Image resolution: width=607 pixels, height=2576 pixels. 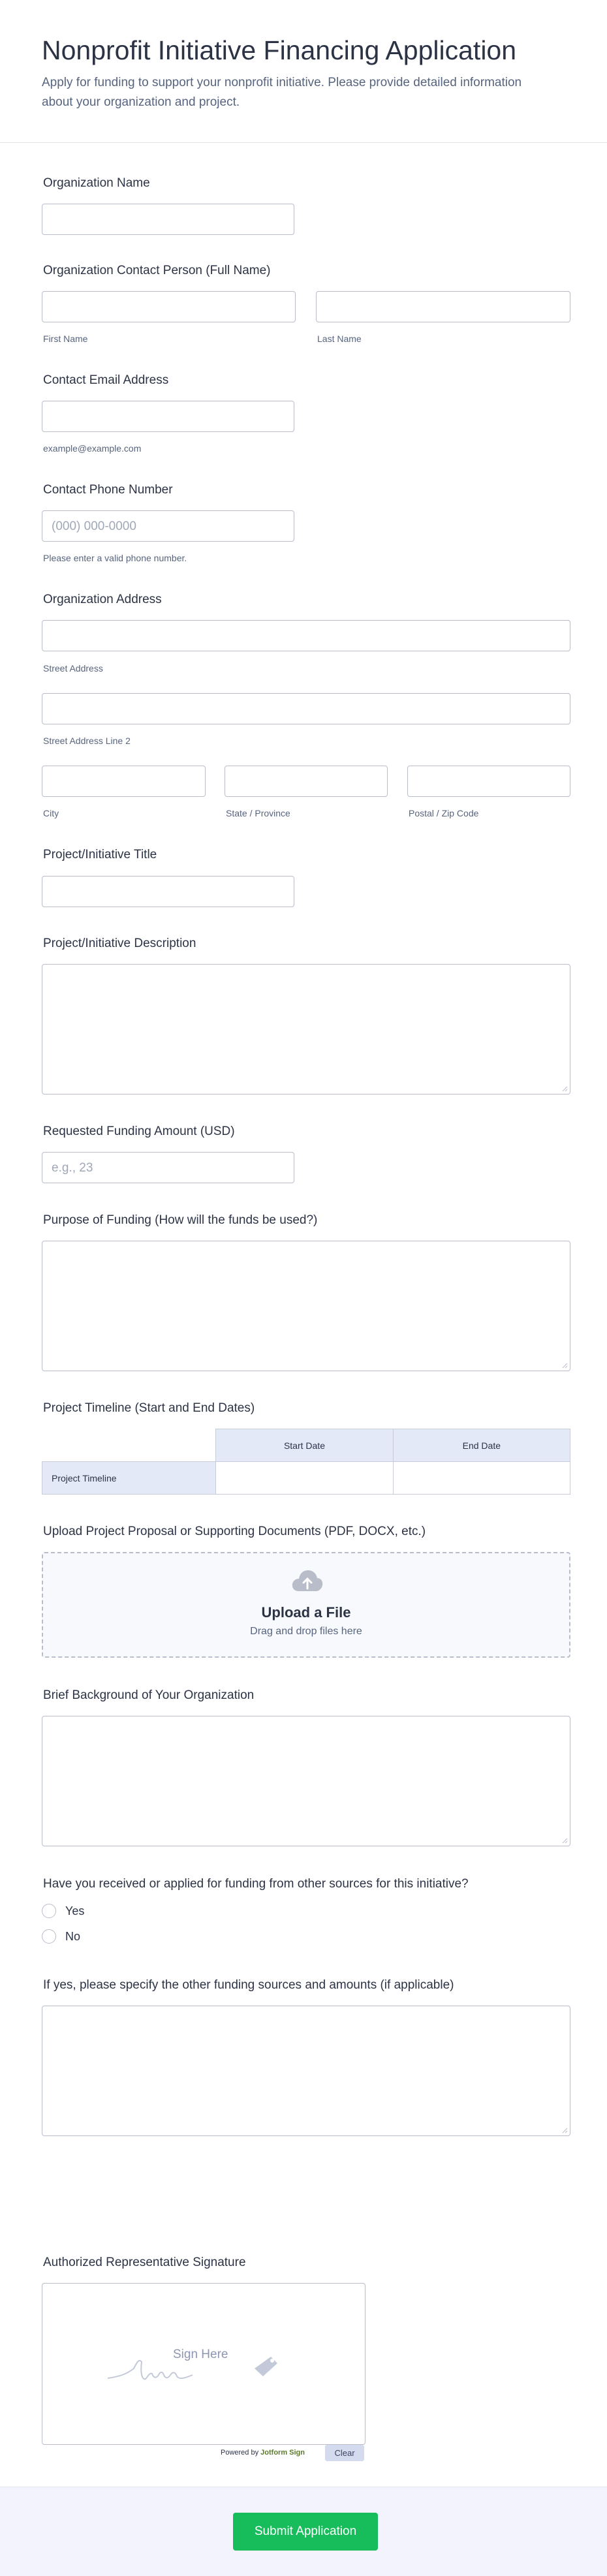 What do you see at coordinates (306, 1781) in the screenshot?
I see `background-textarea` at bounding box center [306, 1781].